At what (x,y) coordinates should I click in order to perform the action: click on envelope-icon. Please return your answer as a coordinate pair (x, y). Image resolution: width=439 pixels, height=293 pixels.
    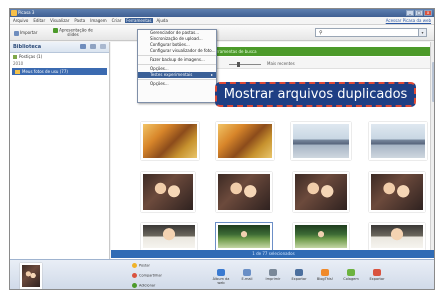
    Looking at the image, I should click on (247, 272).